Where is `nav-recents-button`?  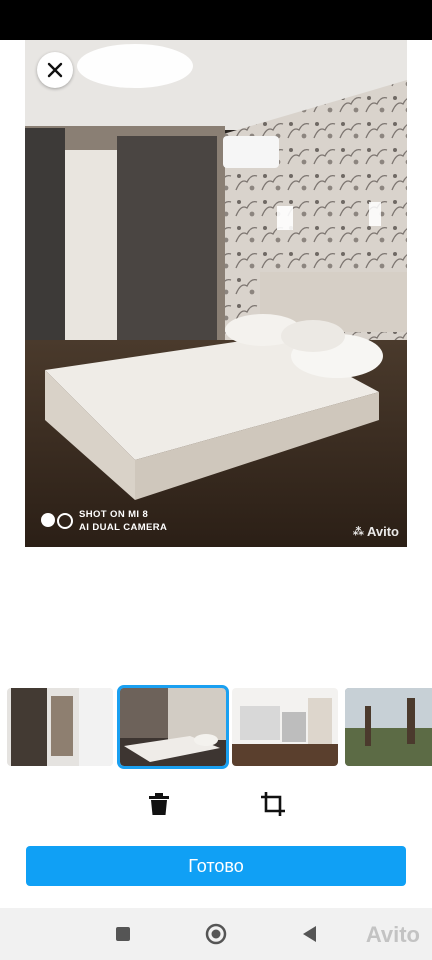 nav-recents-button is located at coordinates (123, 934).